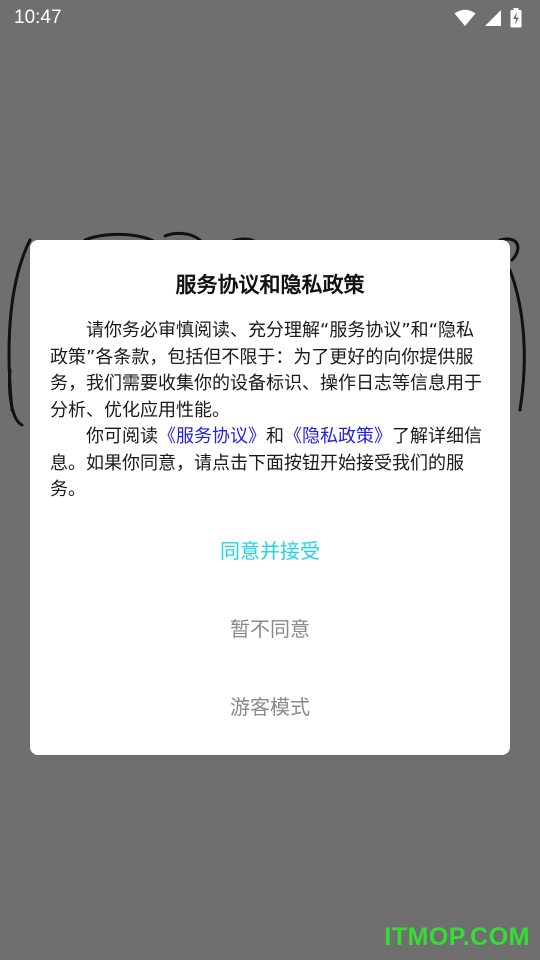 This screenshot has width=540, height=960. What do you see at coordinates (516, 18) in the screenshot?
I see `battery-charging-icon` at bounding box center [516, 18].